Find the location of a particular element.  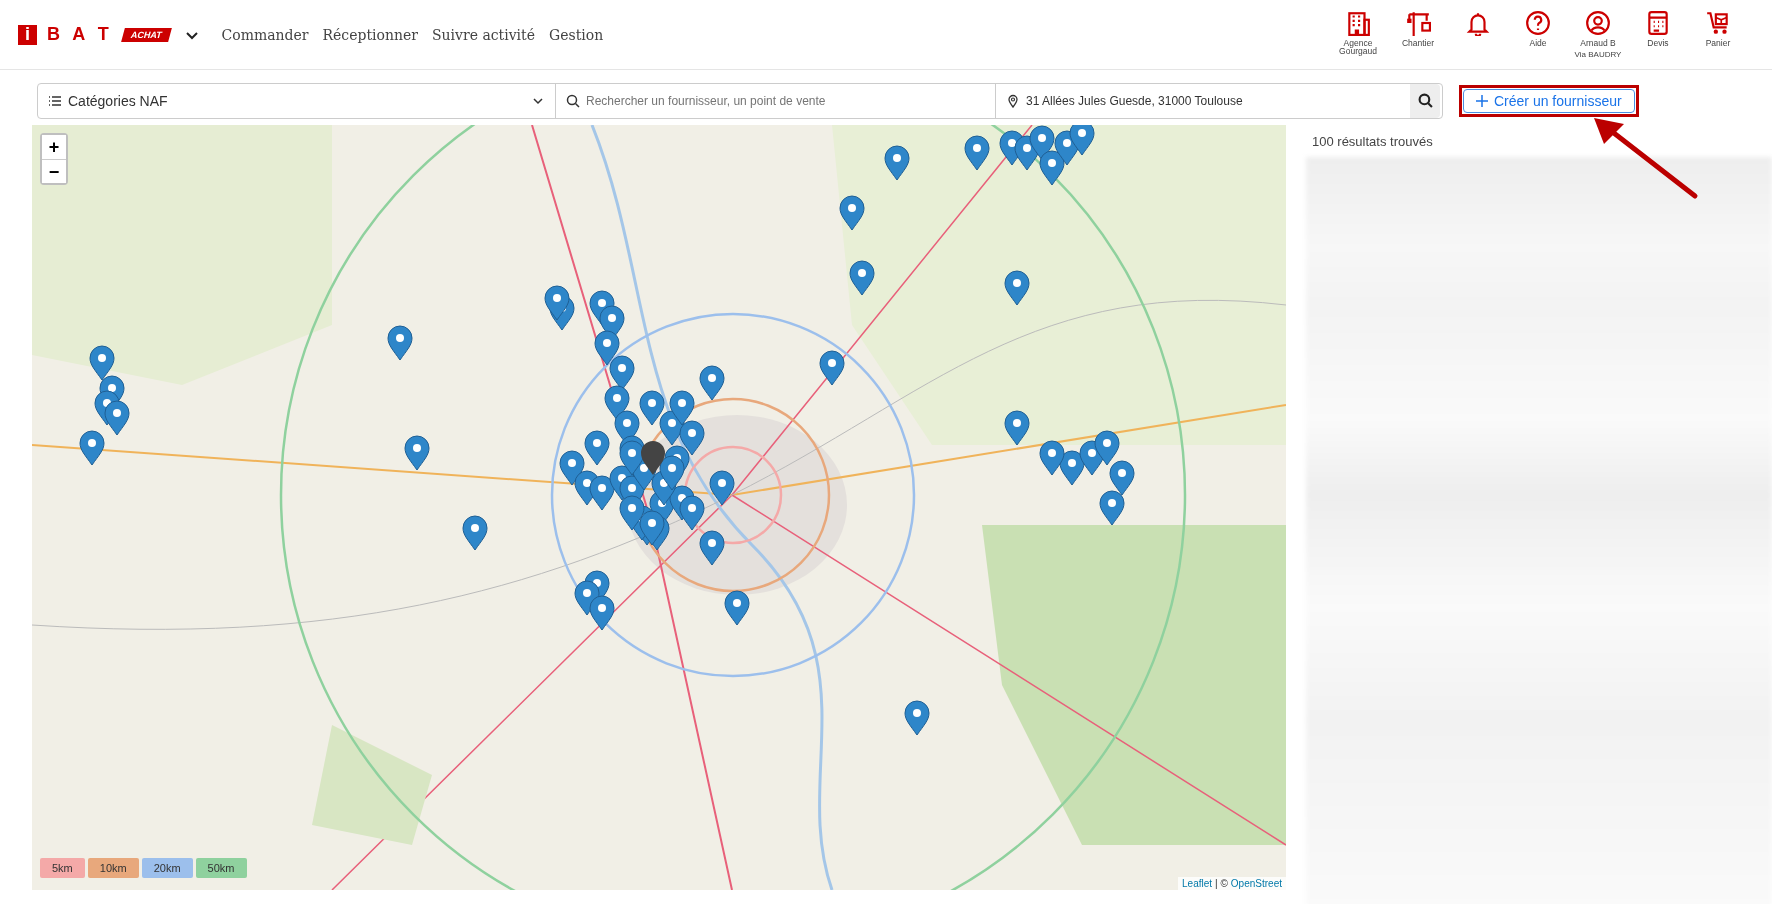

search-button is located at coordinates (1425, 100).